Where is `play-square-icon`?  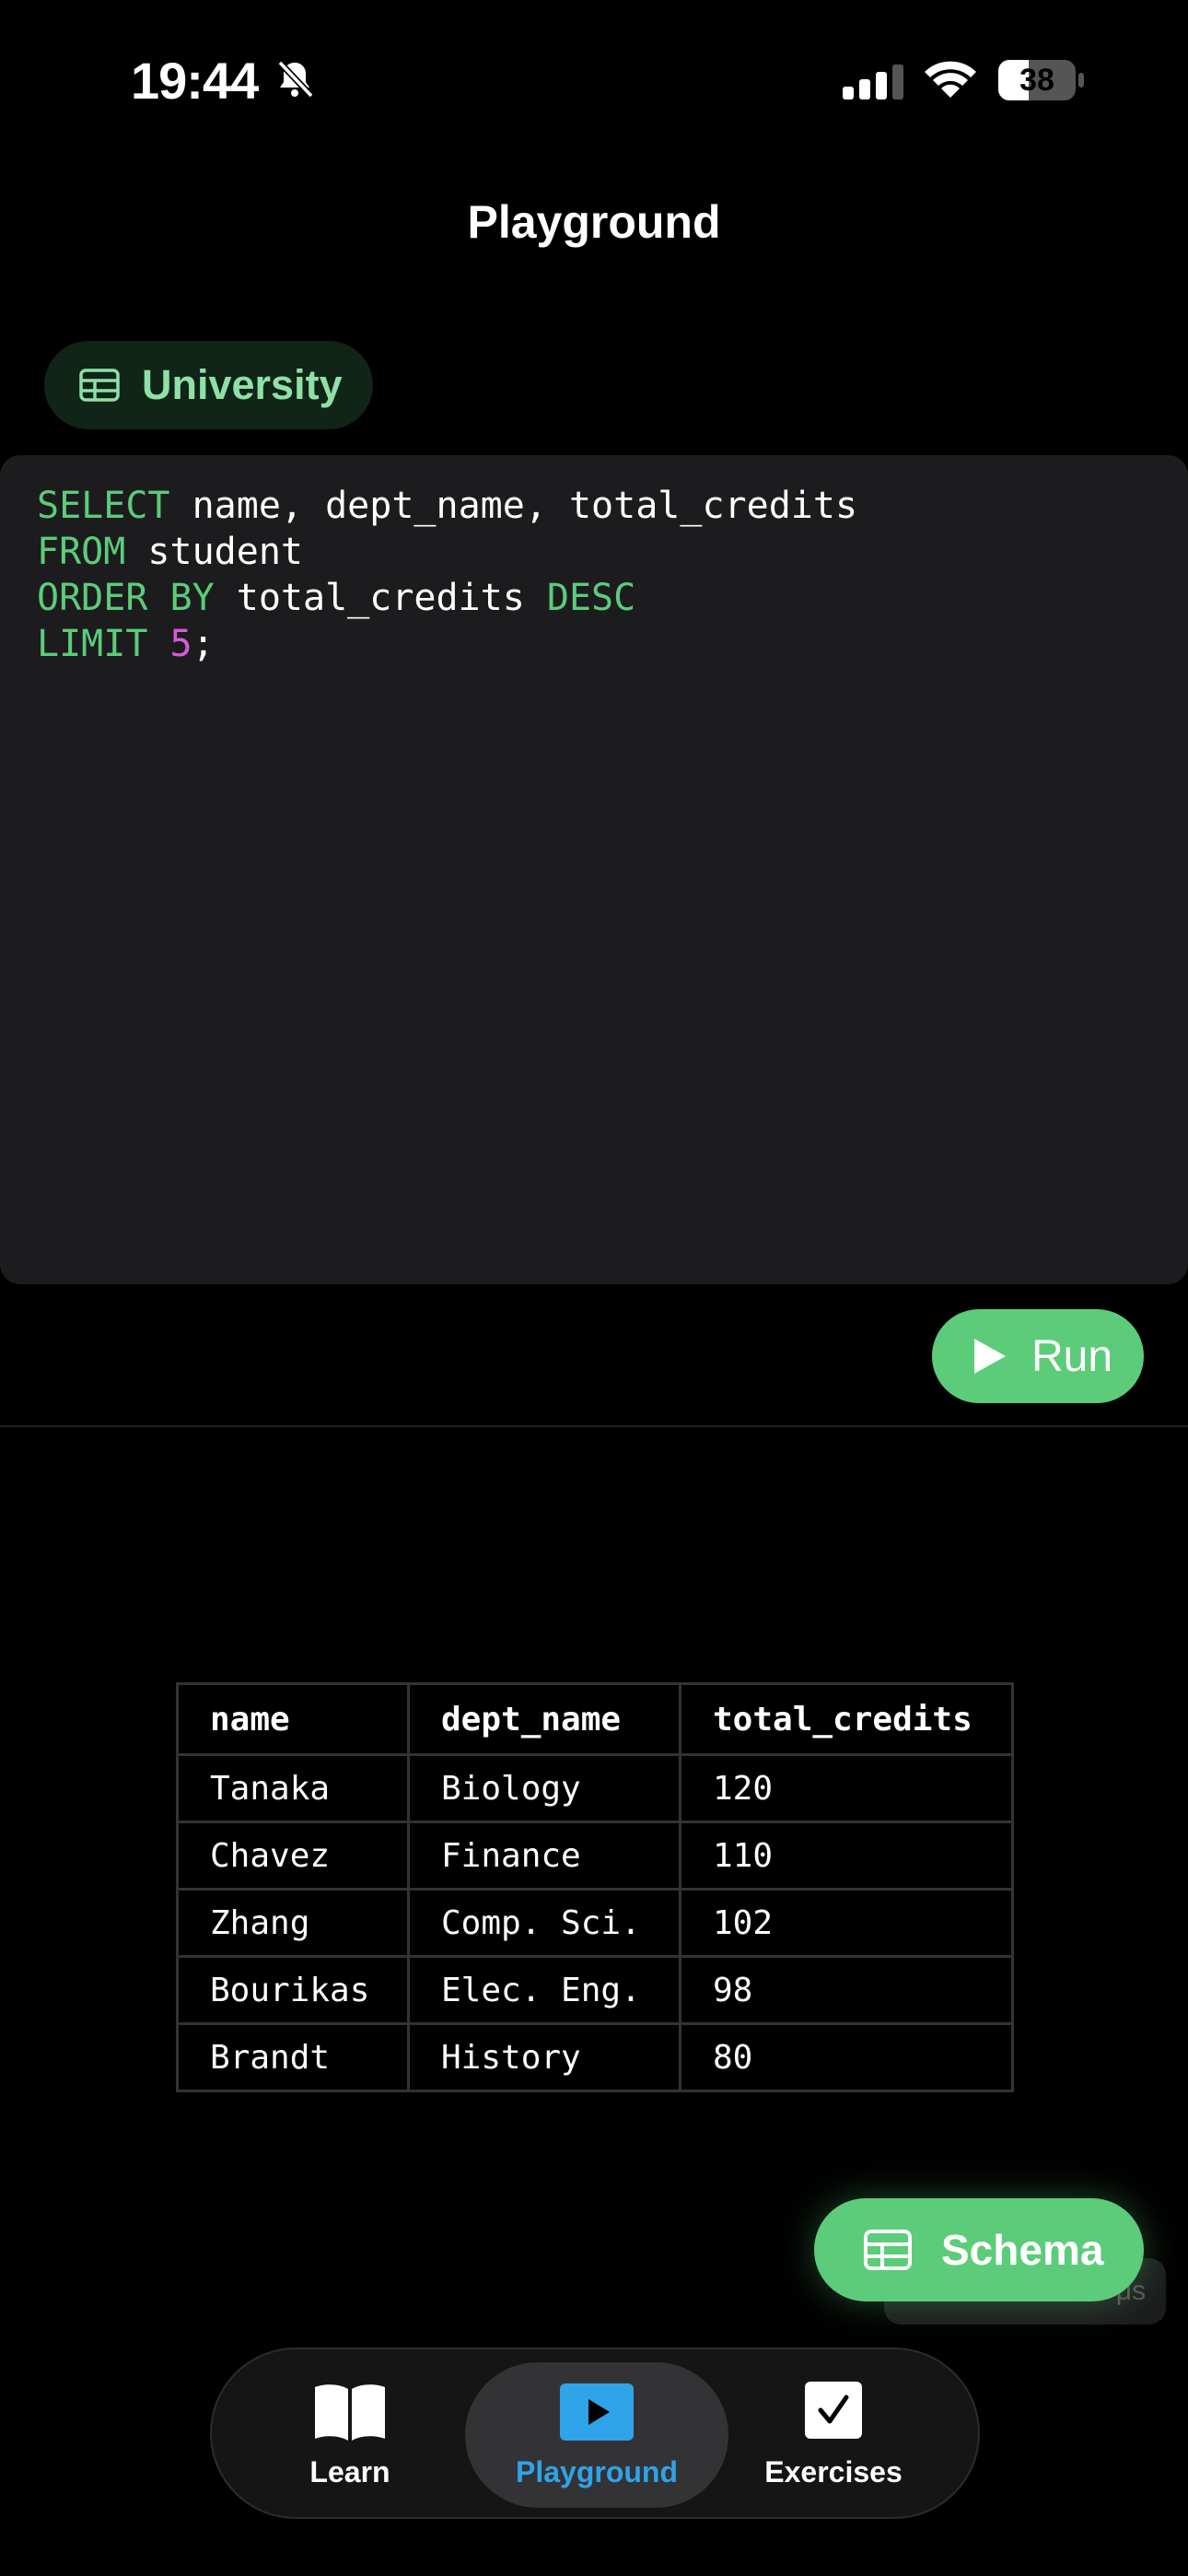 play-square-icon is located at coordinates (597, 2412).